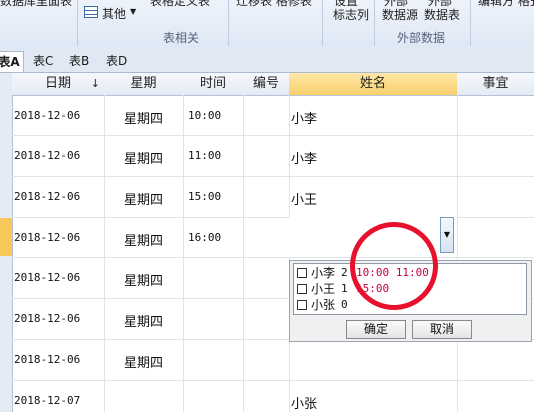 This screenshot has height=412, width=534. I want to click on ribbon-button-ext-datatable: 数据表, so click(442, 14).